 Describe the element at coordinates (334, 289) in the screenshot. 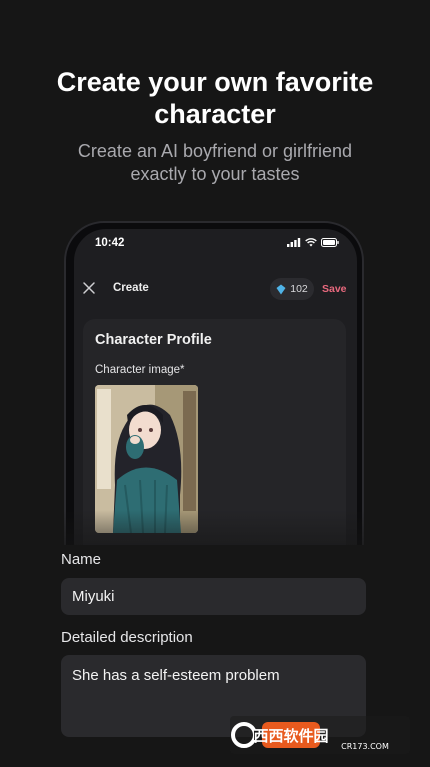

I see `save-button: Save` at that location.